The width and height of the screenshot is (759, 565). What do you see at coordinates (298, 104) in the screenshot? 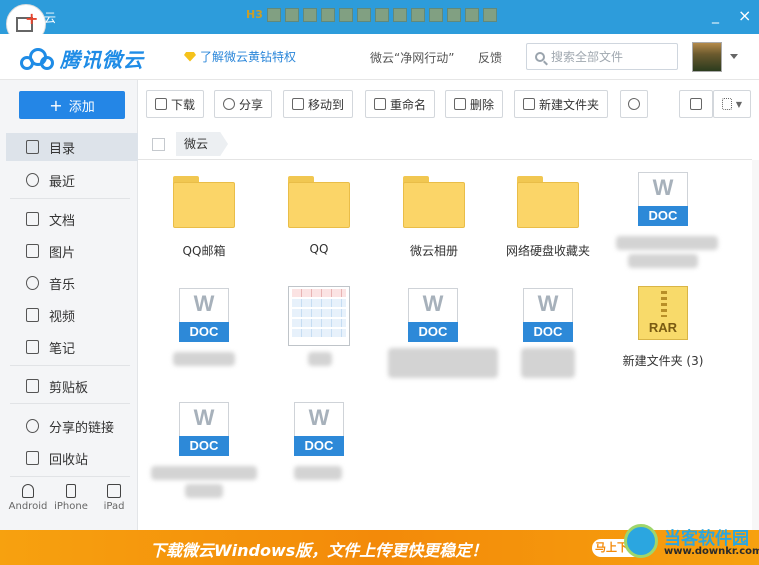
I see `move-icon` at bounding box center [298, 104].